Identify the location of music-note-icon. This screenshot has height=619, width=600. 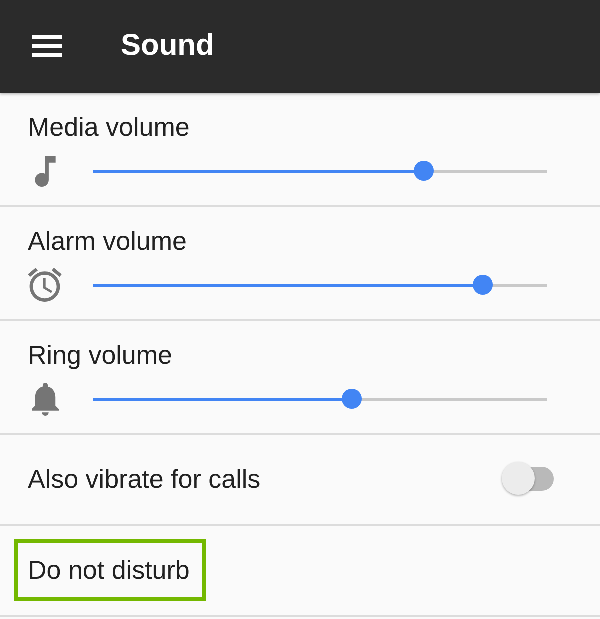
(45, 171).